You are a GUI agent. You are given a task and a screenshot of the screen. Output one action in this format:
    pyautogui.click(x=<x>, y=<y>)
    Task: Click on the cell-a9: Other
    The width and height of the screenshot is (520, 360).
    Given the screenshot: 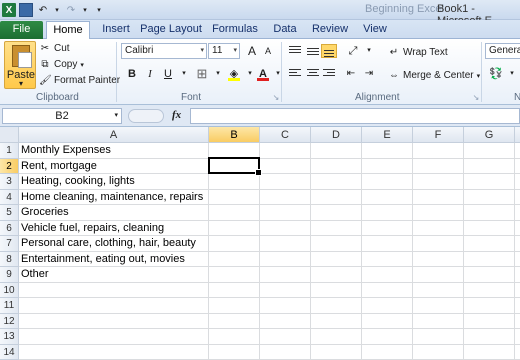 What is the action you would take?
    pyautogui.click(x=35, y=274)
    